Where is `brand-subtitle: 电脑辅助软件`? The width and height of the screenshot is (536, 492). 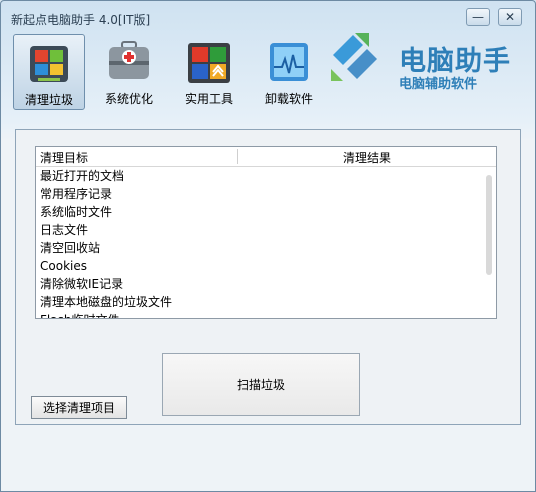
brand-subtitle: 电脑辅助软件 is located at coordinates (438, 84).